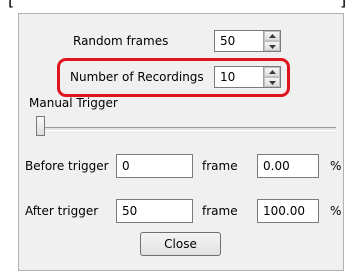 The height and width of the screenshot is (276, 356). I want to click on after-trigger-percent-input: 100.00, so click(288, 211).